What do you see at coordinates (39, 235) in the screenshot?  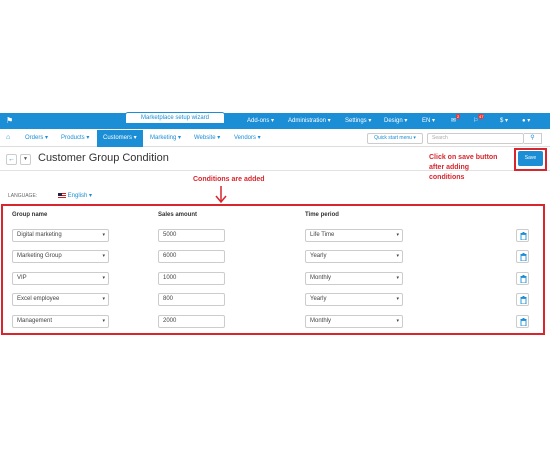 I see `group-name-select-value: Digital marketing` at bounding box center [39, 235].